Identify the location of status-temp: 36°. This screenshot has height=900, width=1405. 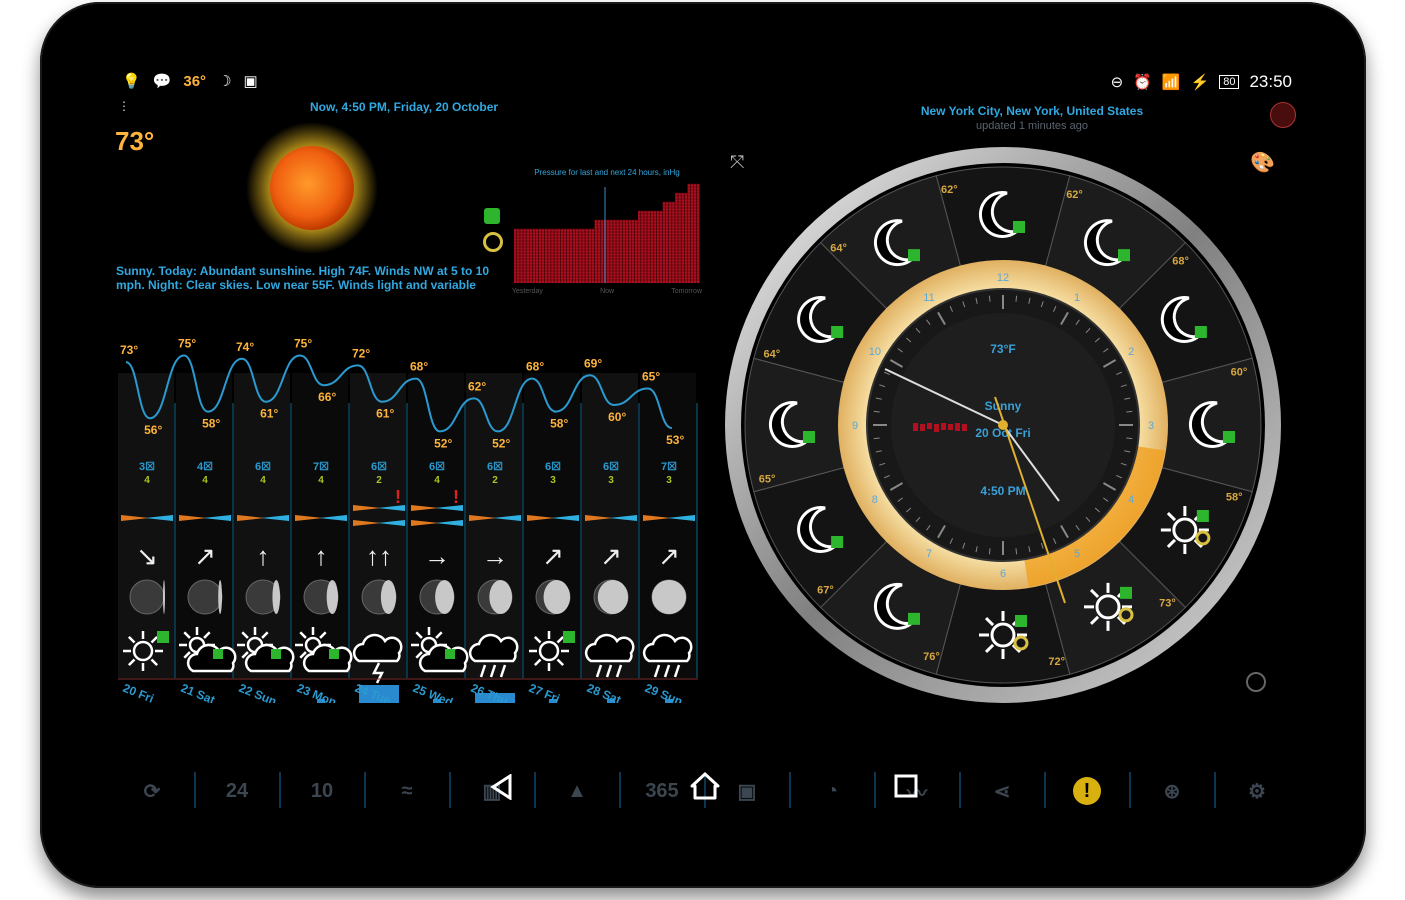
(195, 81).